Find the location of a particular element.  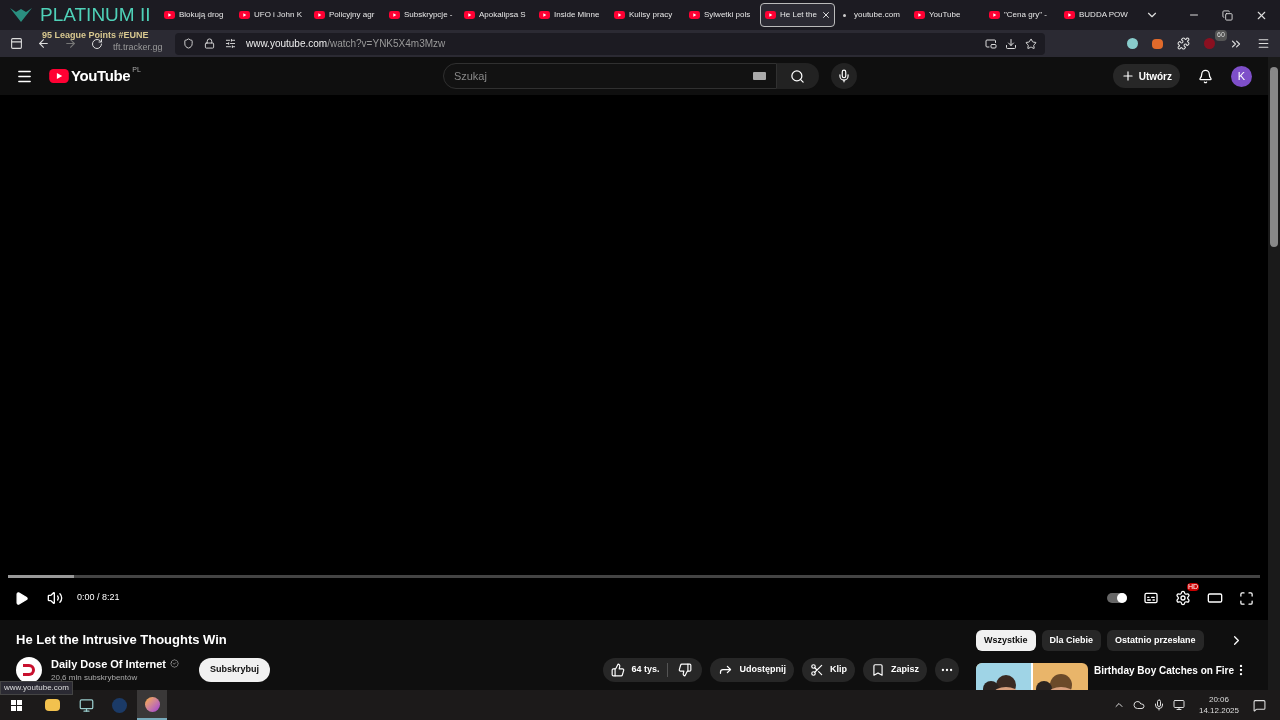

progress-track is located at coordinates (634, 576).